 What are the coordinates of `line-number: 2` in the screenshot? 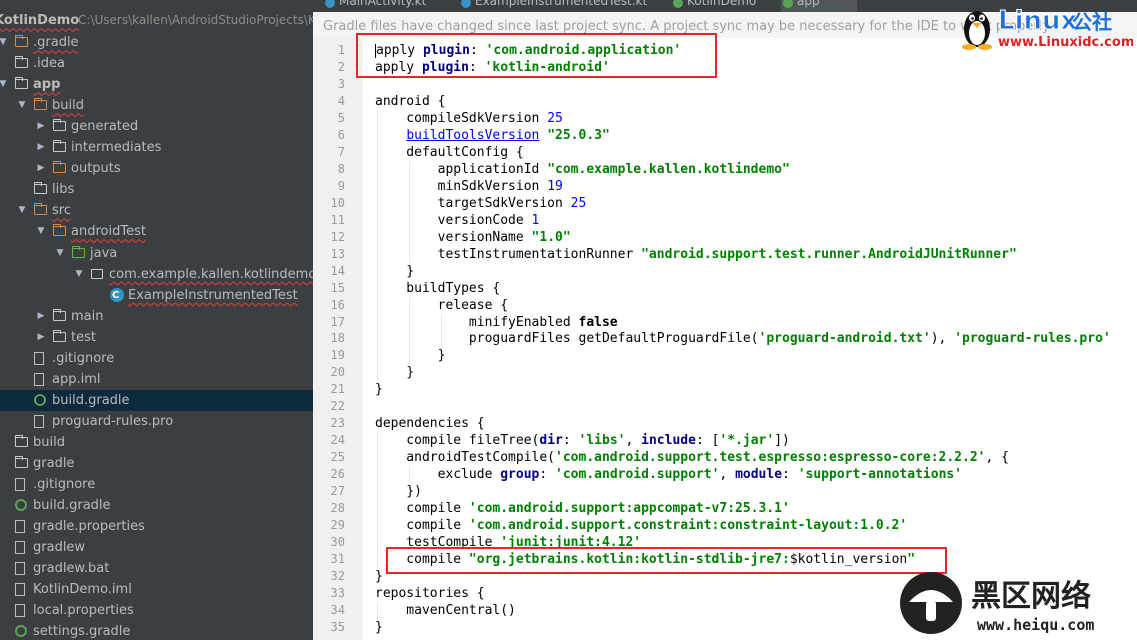 It's located at (341, 66).